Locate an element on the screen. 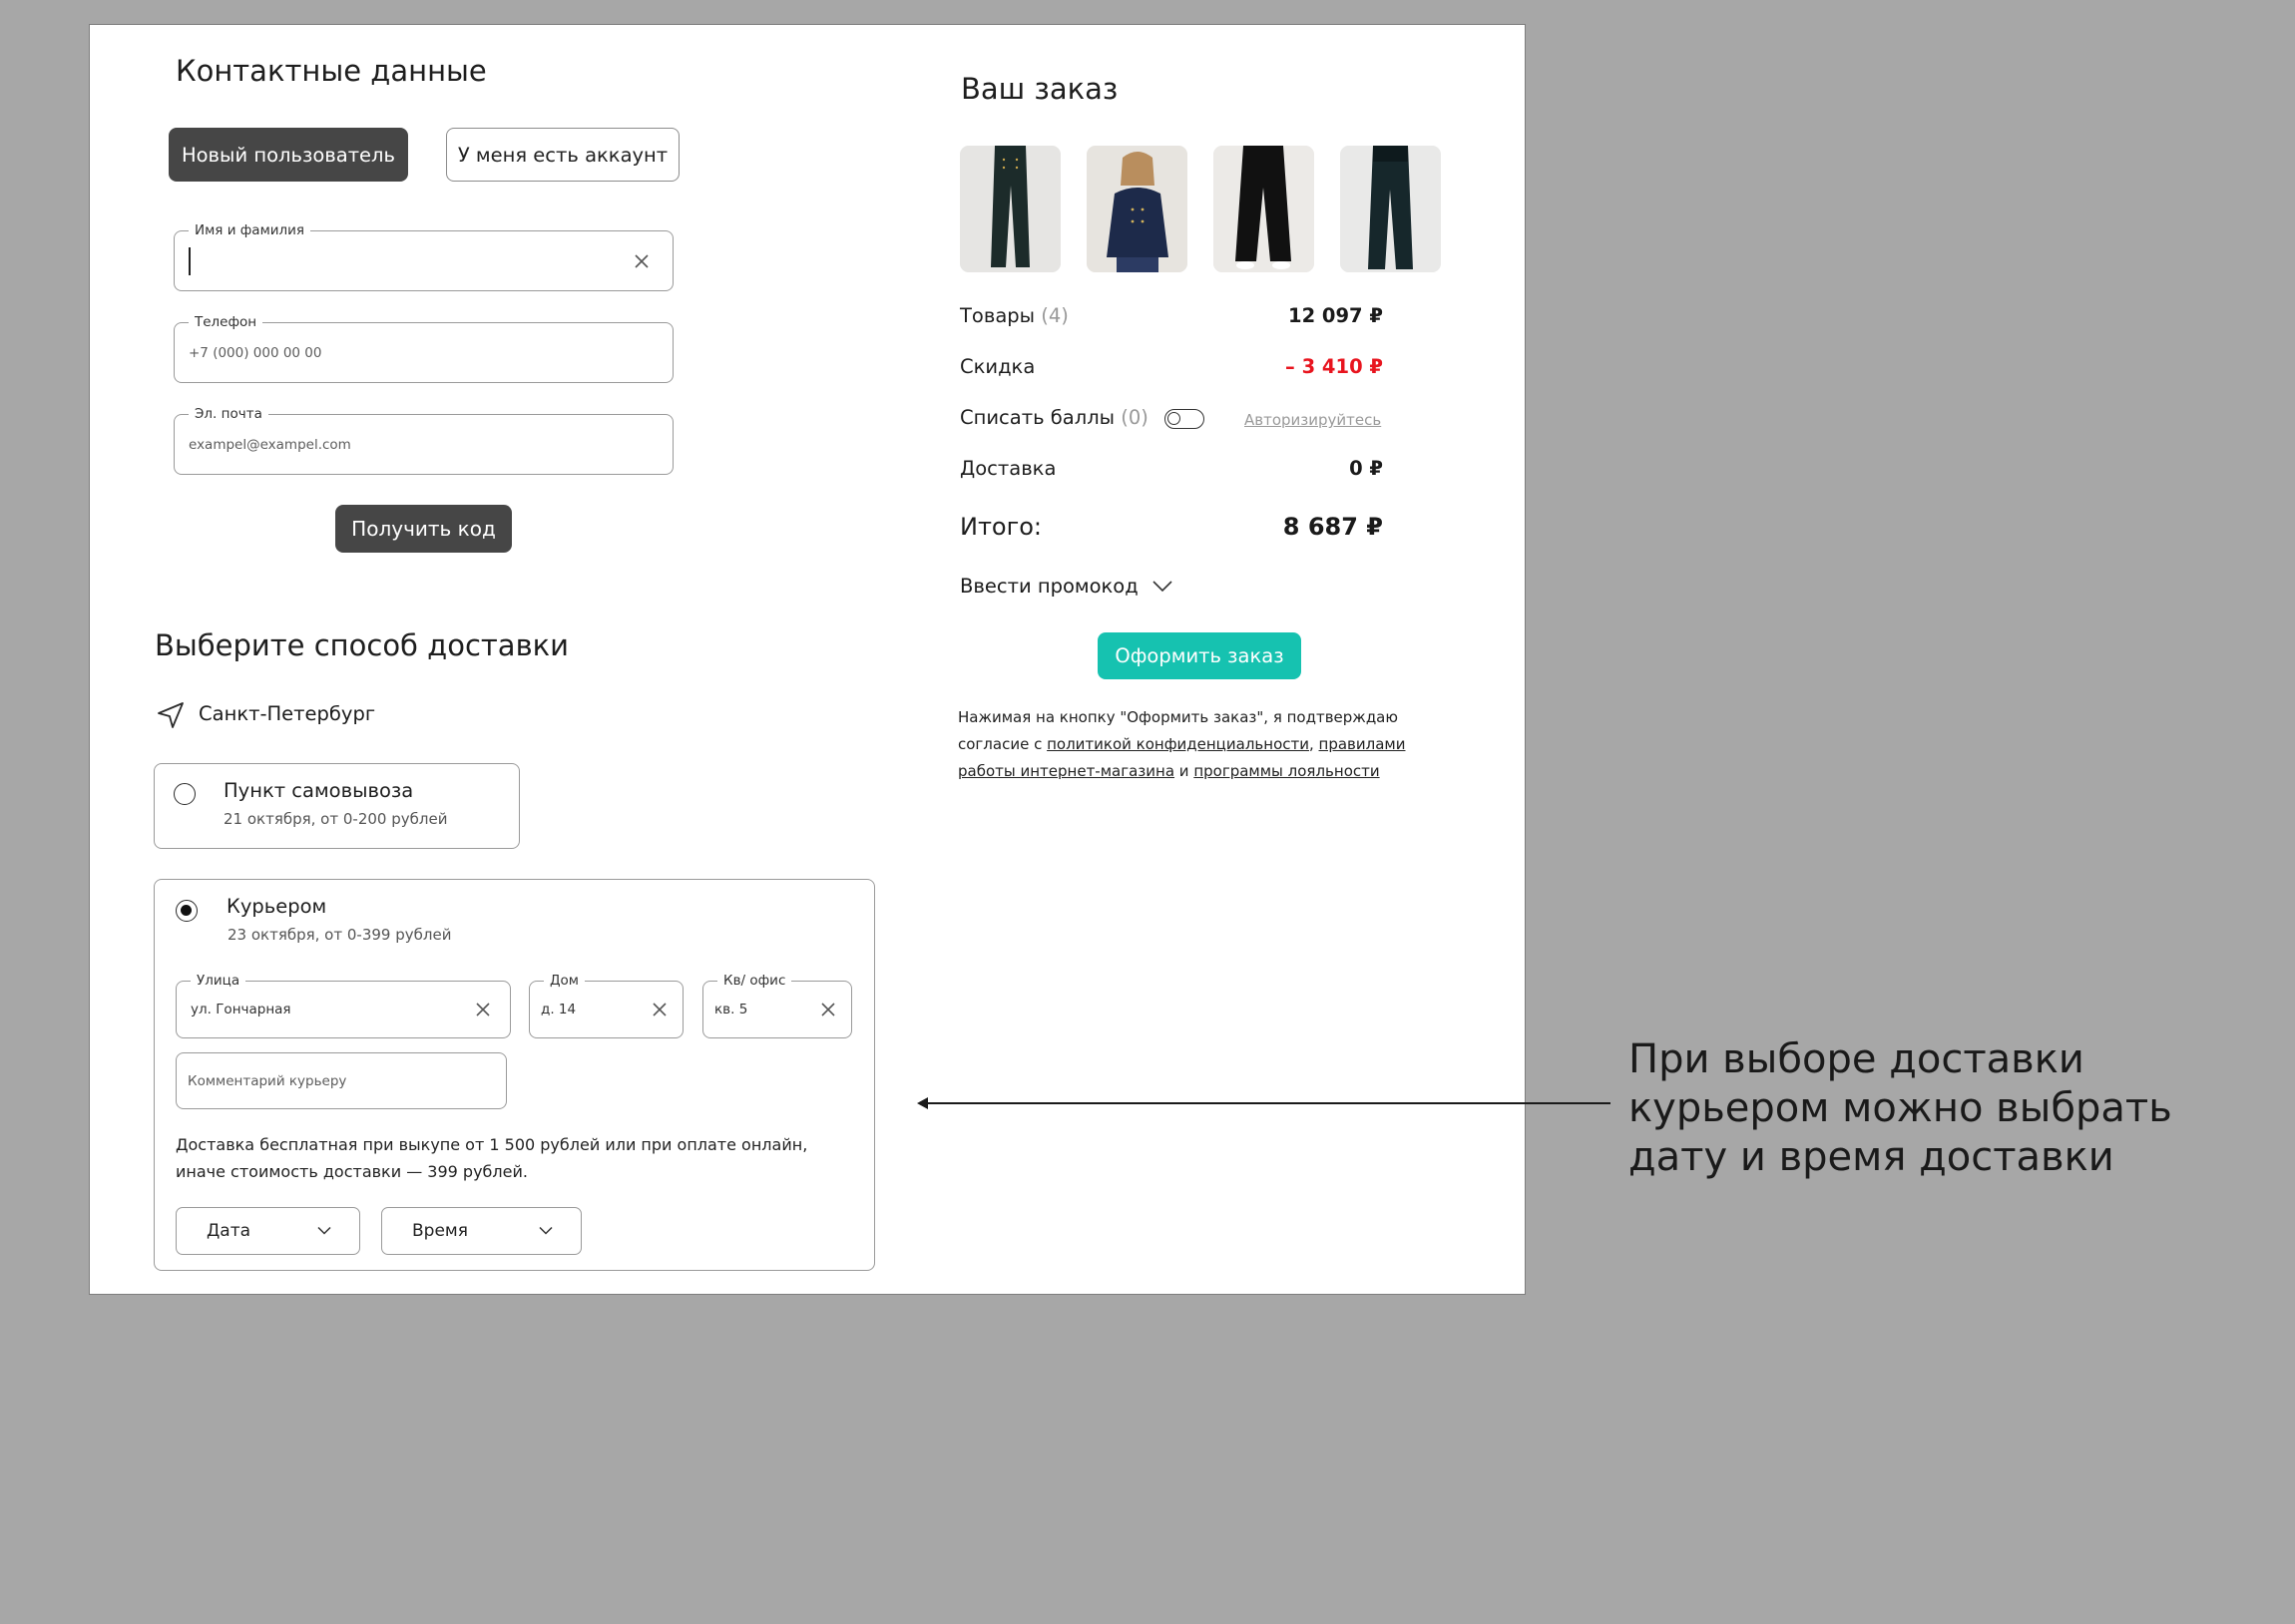 The image size is (2295, 1624). delivery-cost-value: 0 ₽ is located at coordinates (1366, 469).